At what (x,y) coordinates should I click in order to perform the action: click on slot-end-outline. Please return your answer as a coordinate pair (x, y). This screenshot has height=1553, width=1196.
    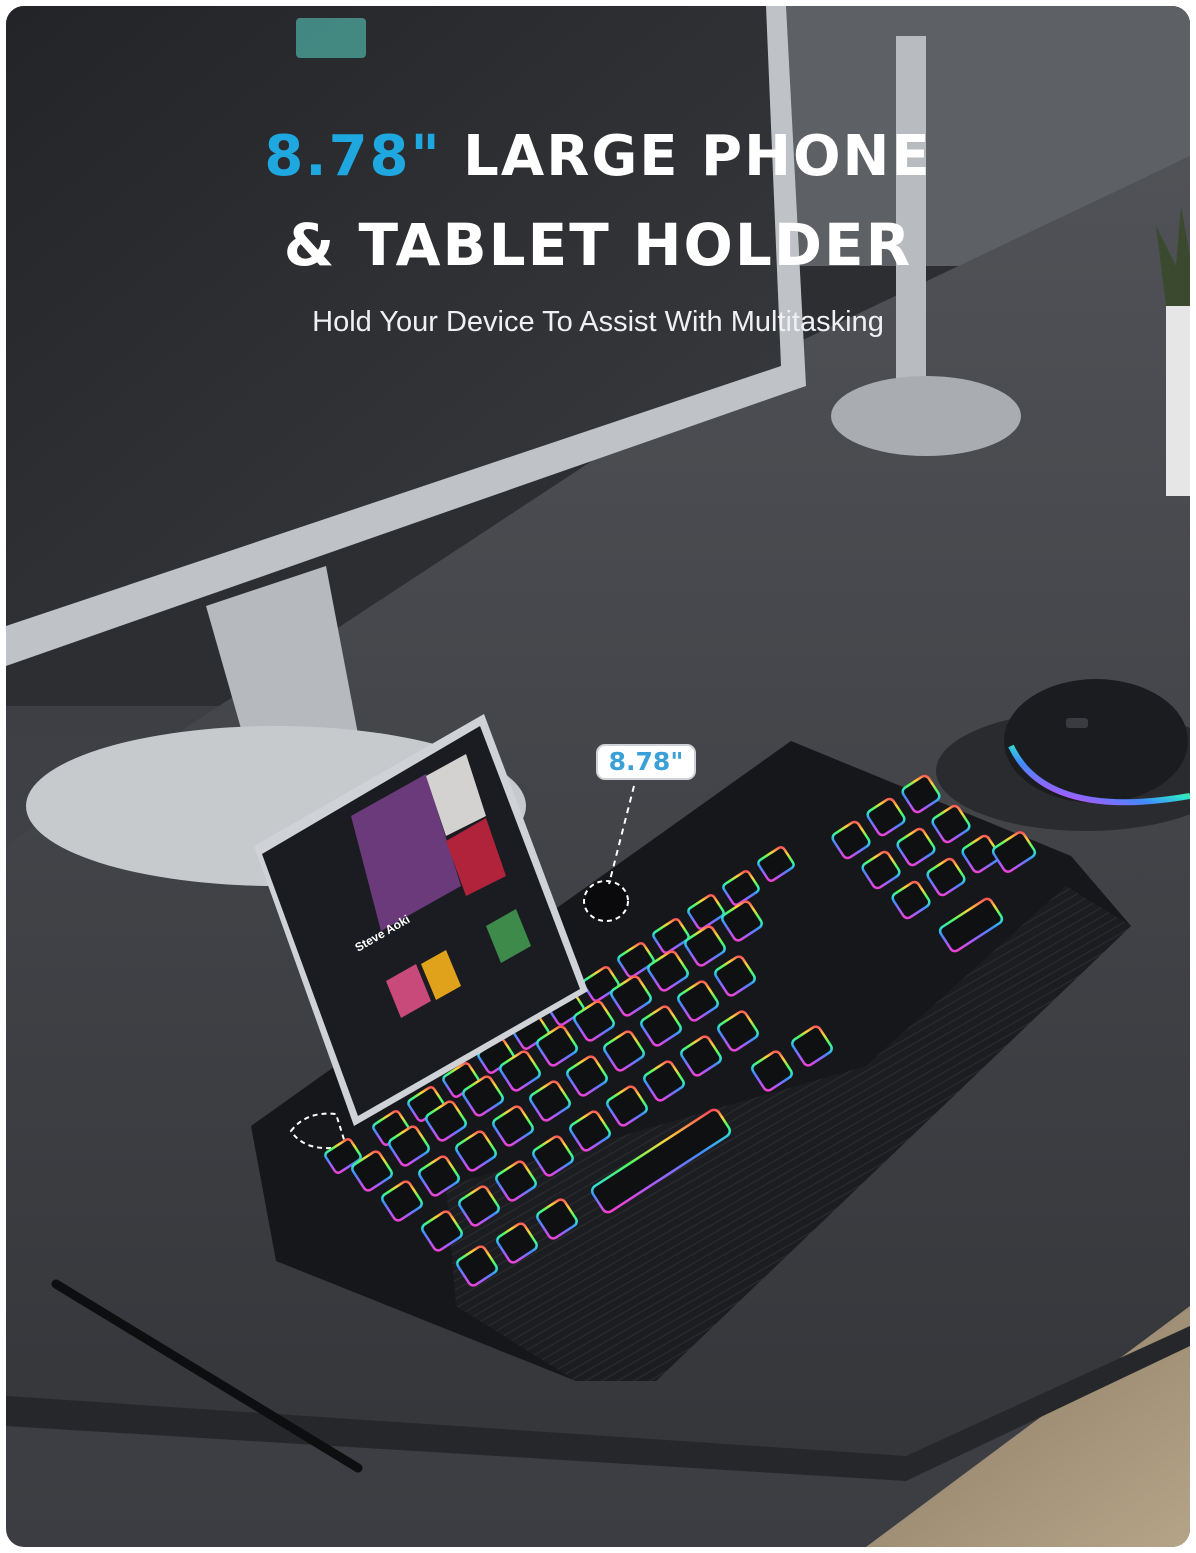
    Looking at the image, I should click on (606, 901).